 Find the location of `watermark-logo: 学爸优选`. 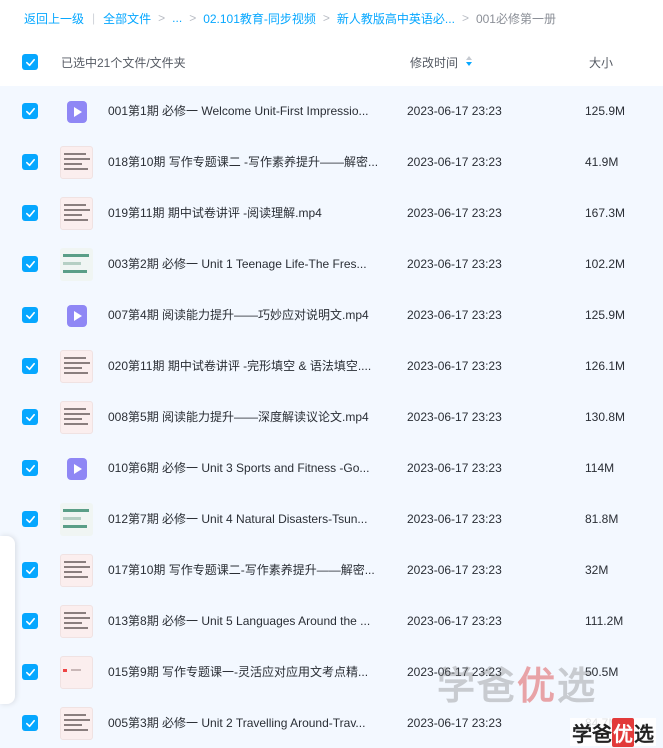

watermark-logo: 学爸优选 is located at coordinates (535, 682).